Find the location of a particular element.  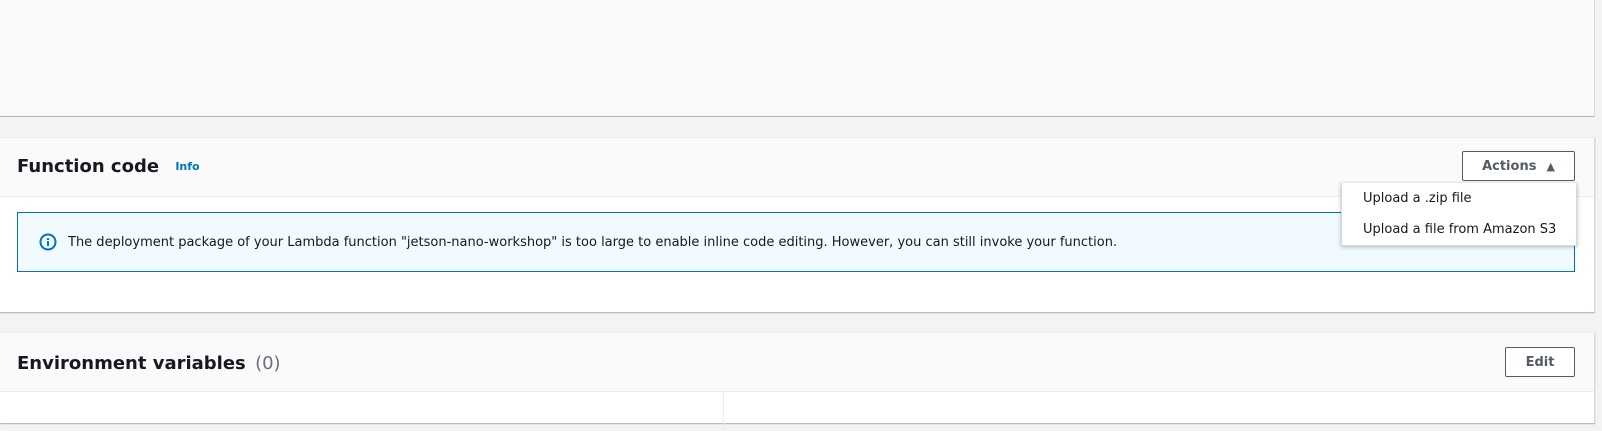

environment-variables-header: Environment variables (0) Edit is located at coordinates (797, 362).